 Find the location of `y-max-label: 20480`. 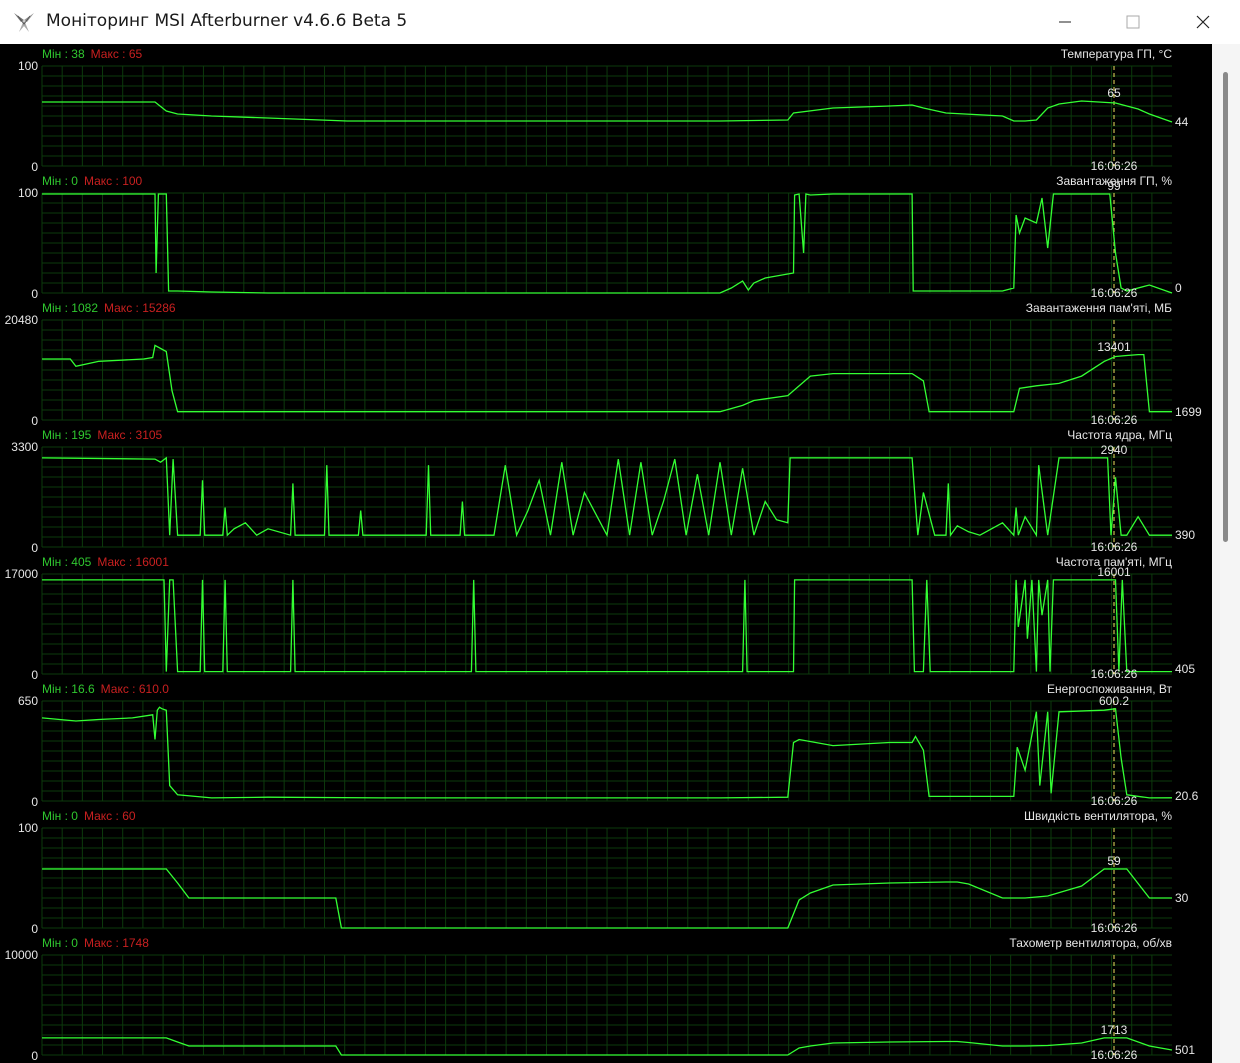

y-max-label: 20480 is located at coordinates (21, 320).